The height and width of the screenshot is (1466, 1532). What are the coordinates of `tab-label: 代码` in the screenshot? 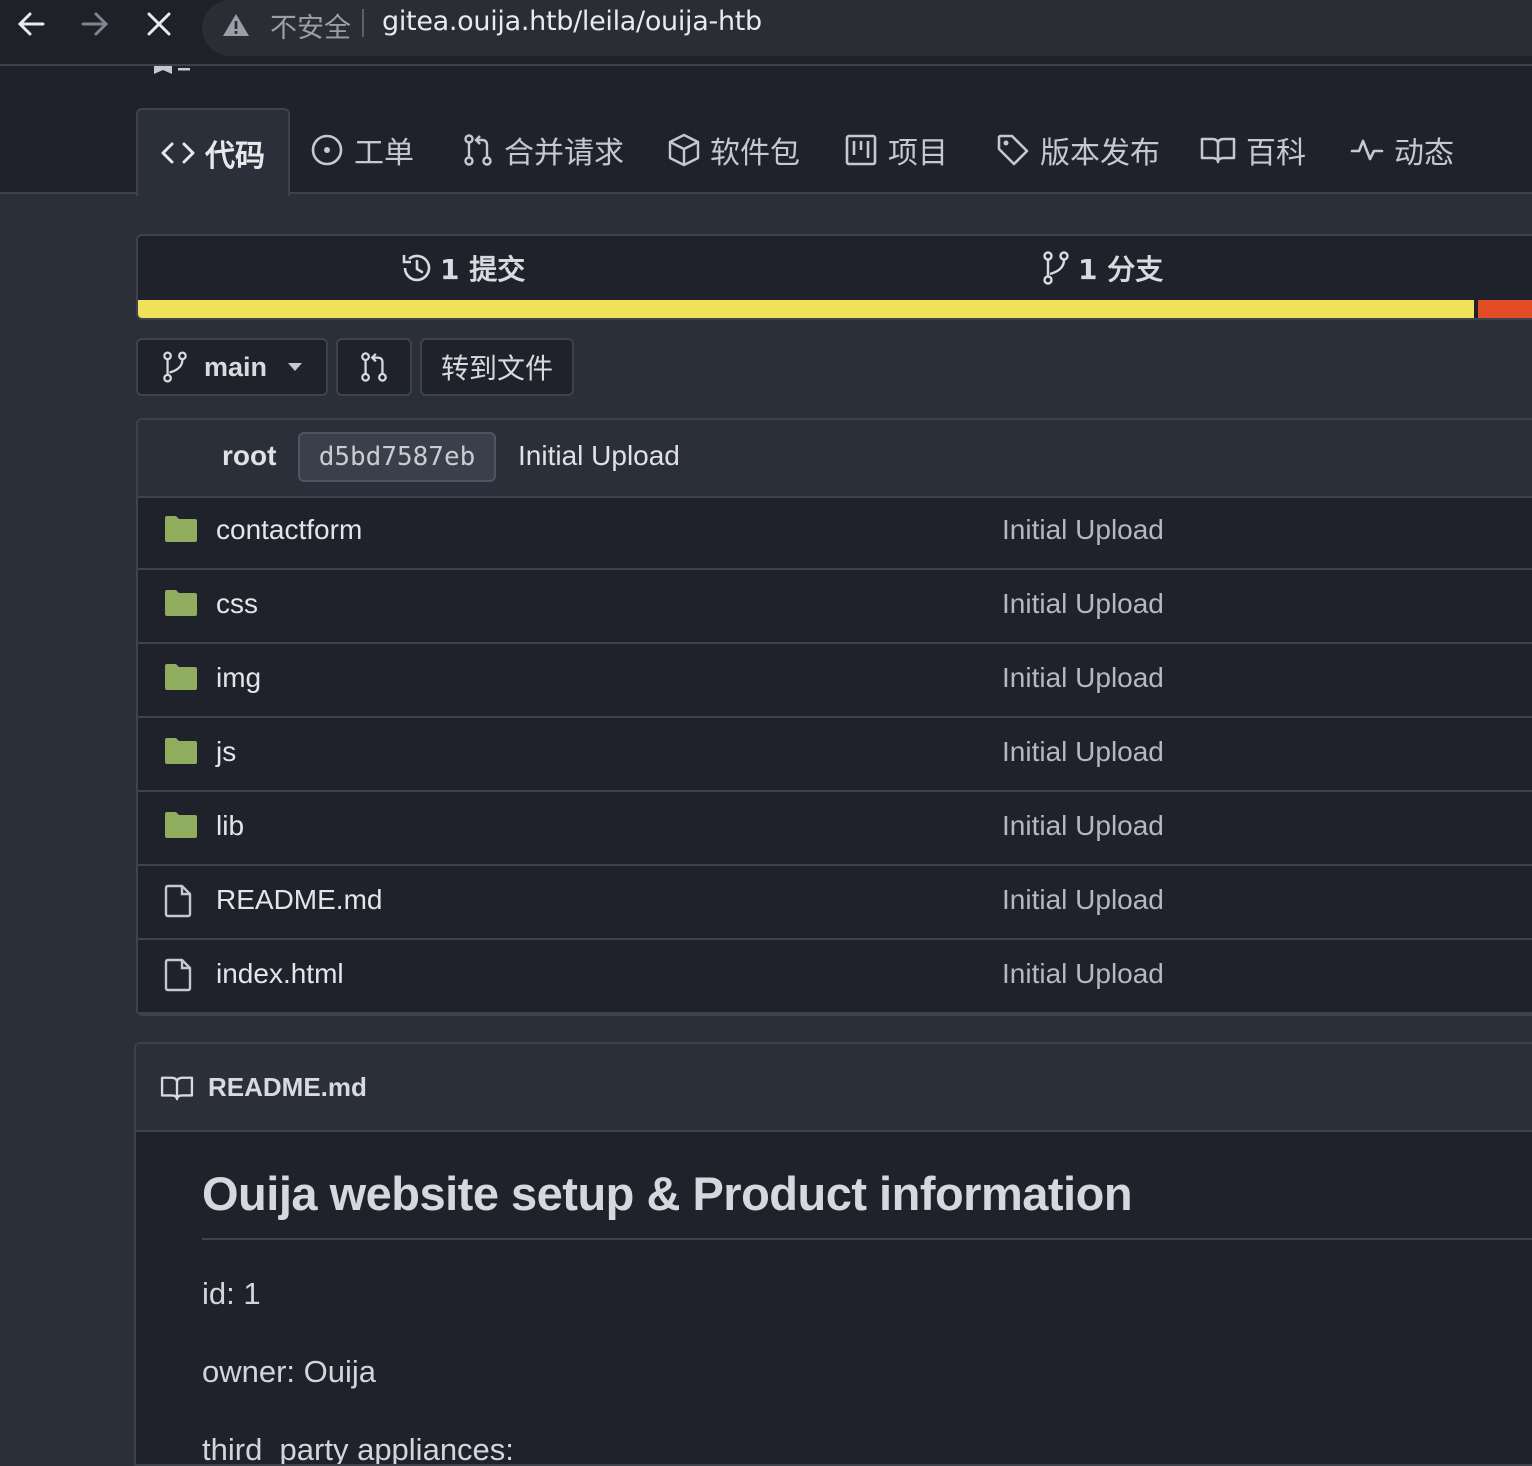 It's located at (235, 156).